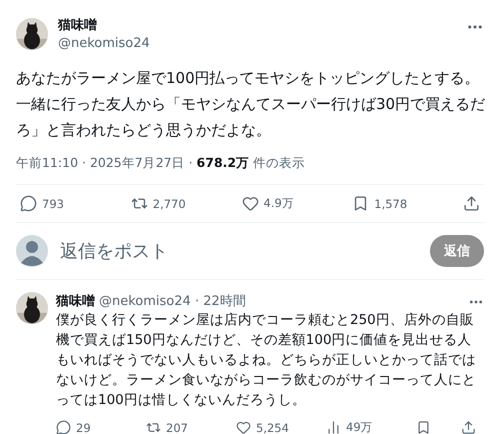 The height and width of the screenshot is (434, 500). What do you see at coordinates (160, 203) in the screenshot?
I see `repost-action: 2,770` at bounding box center [160, 203].